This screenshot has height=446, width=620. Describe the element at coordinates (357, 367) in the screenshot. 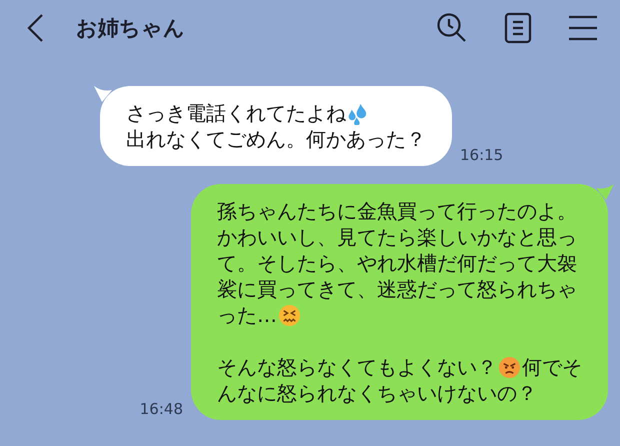

I see `message-text: そんな怒らなくてもよくない？` at that location.